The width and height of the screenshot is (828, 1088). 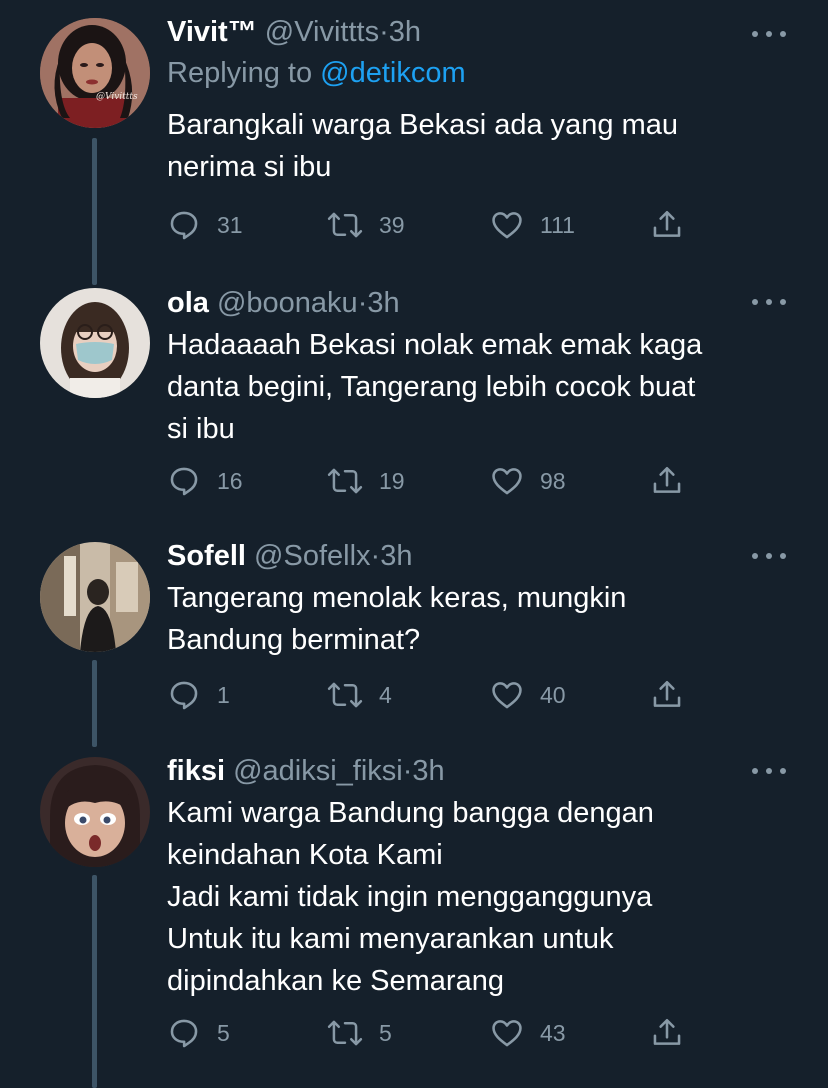 I want to click on retweet-count: 19, so click(x=392, y=480).